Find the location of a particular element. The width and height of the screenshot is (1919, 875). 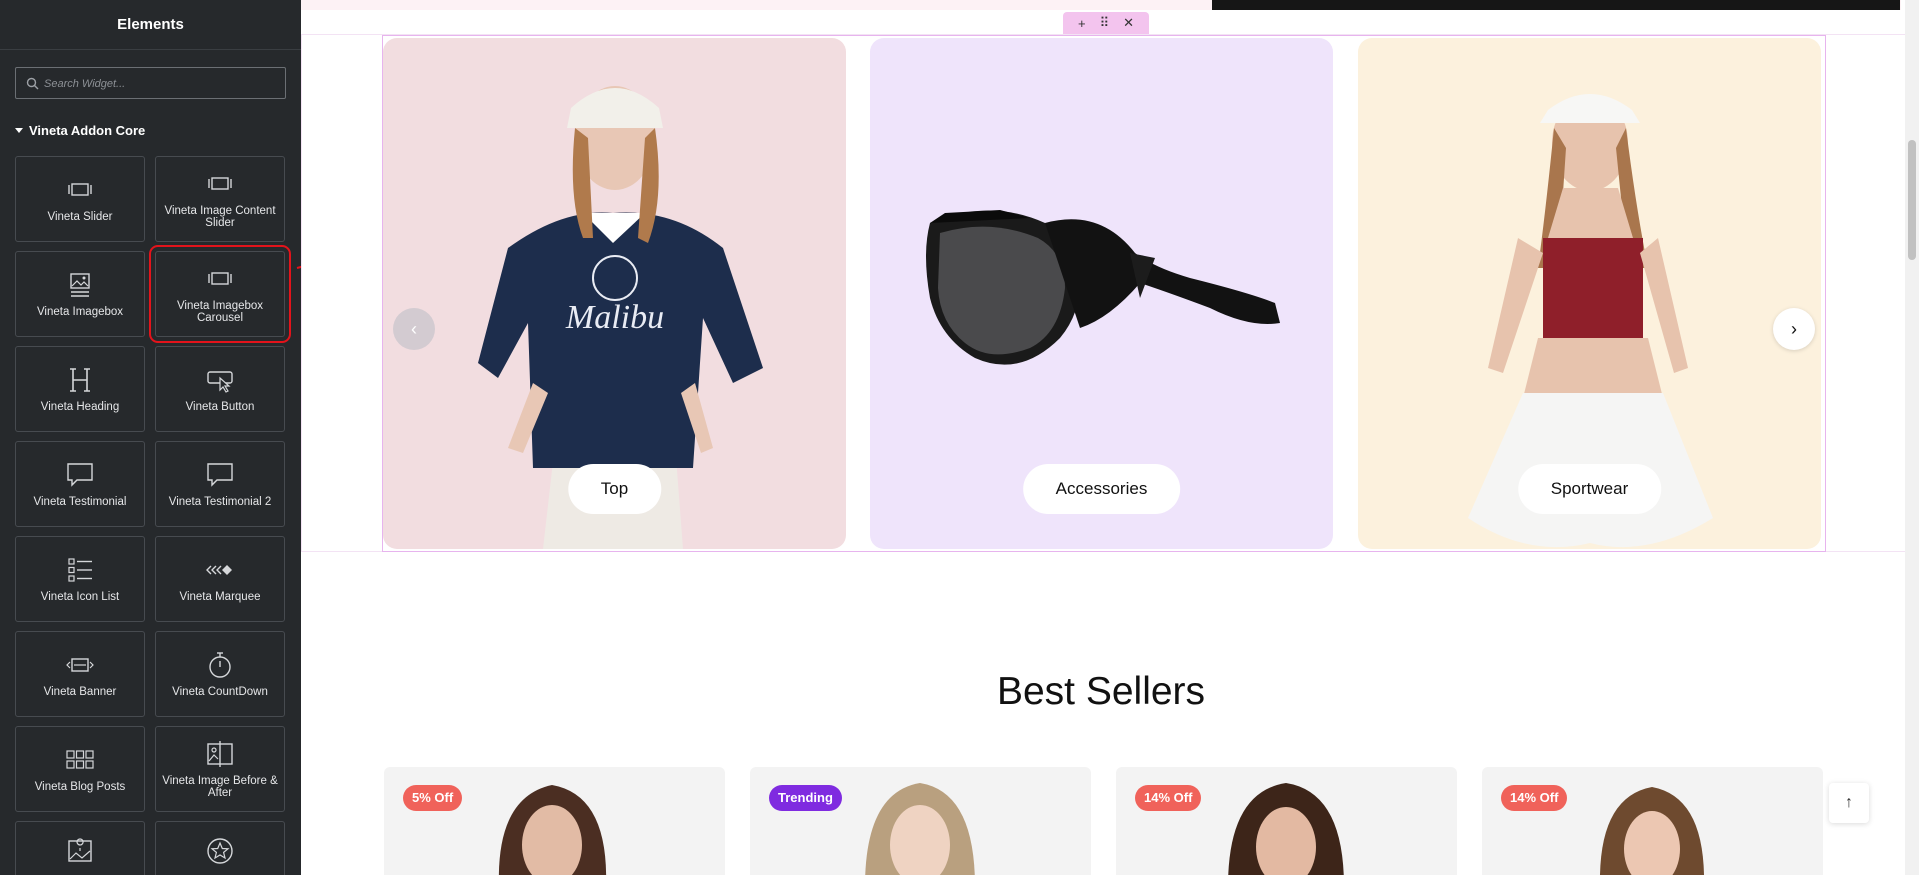

widget-partial-map-image is located at coordinates (80, 848).